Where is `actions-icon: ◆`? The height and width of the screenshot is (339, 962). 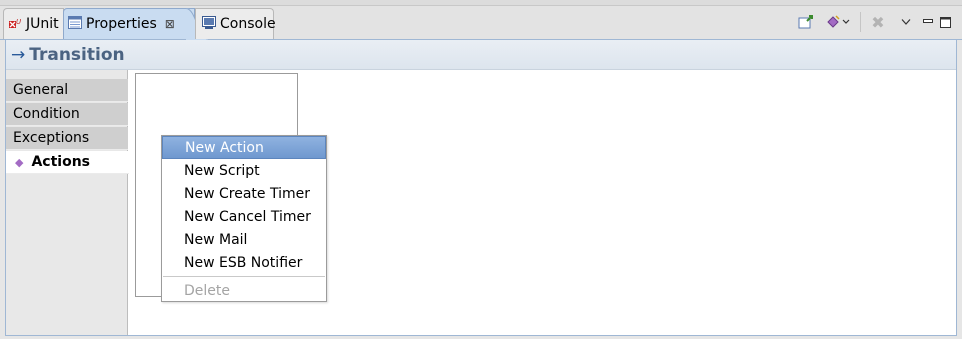
actions-icon: ◆ is located at coordinates (19, 162).